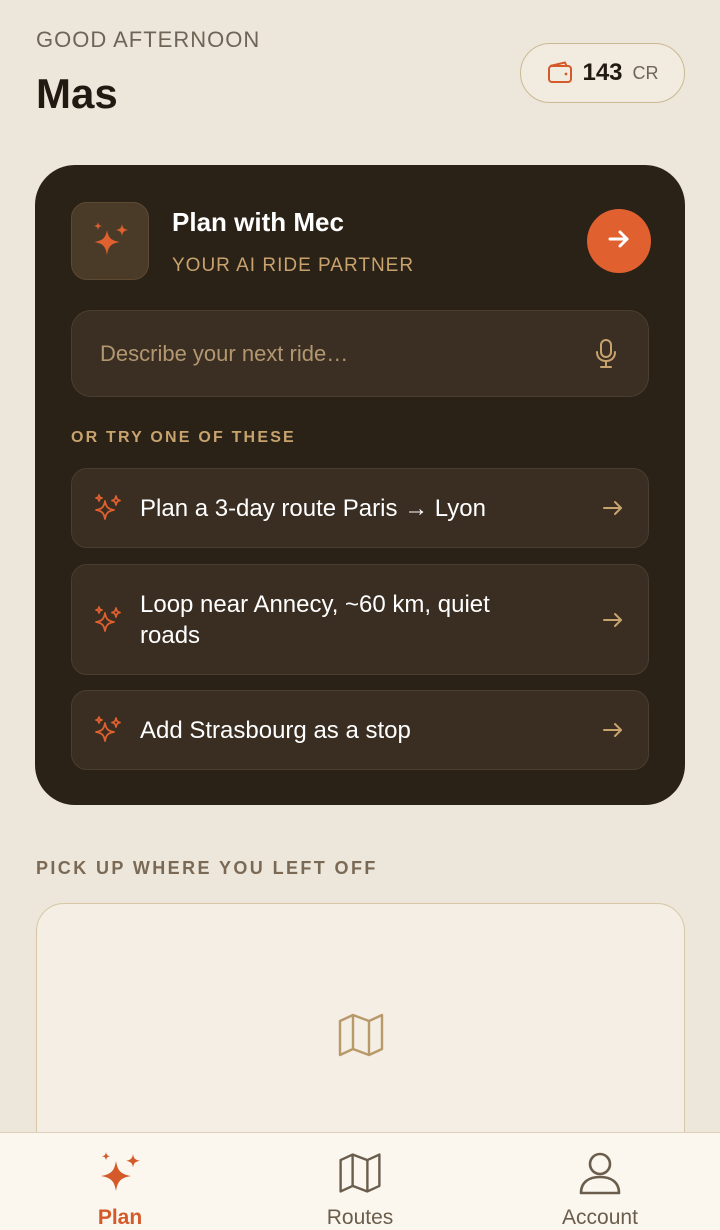 The width and height of the screenshot is (720, 1230). Describe the element at coordinates (77, 93) in the screenshot. I see `user-name: Mas` at that location.